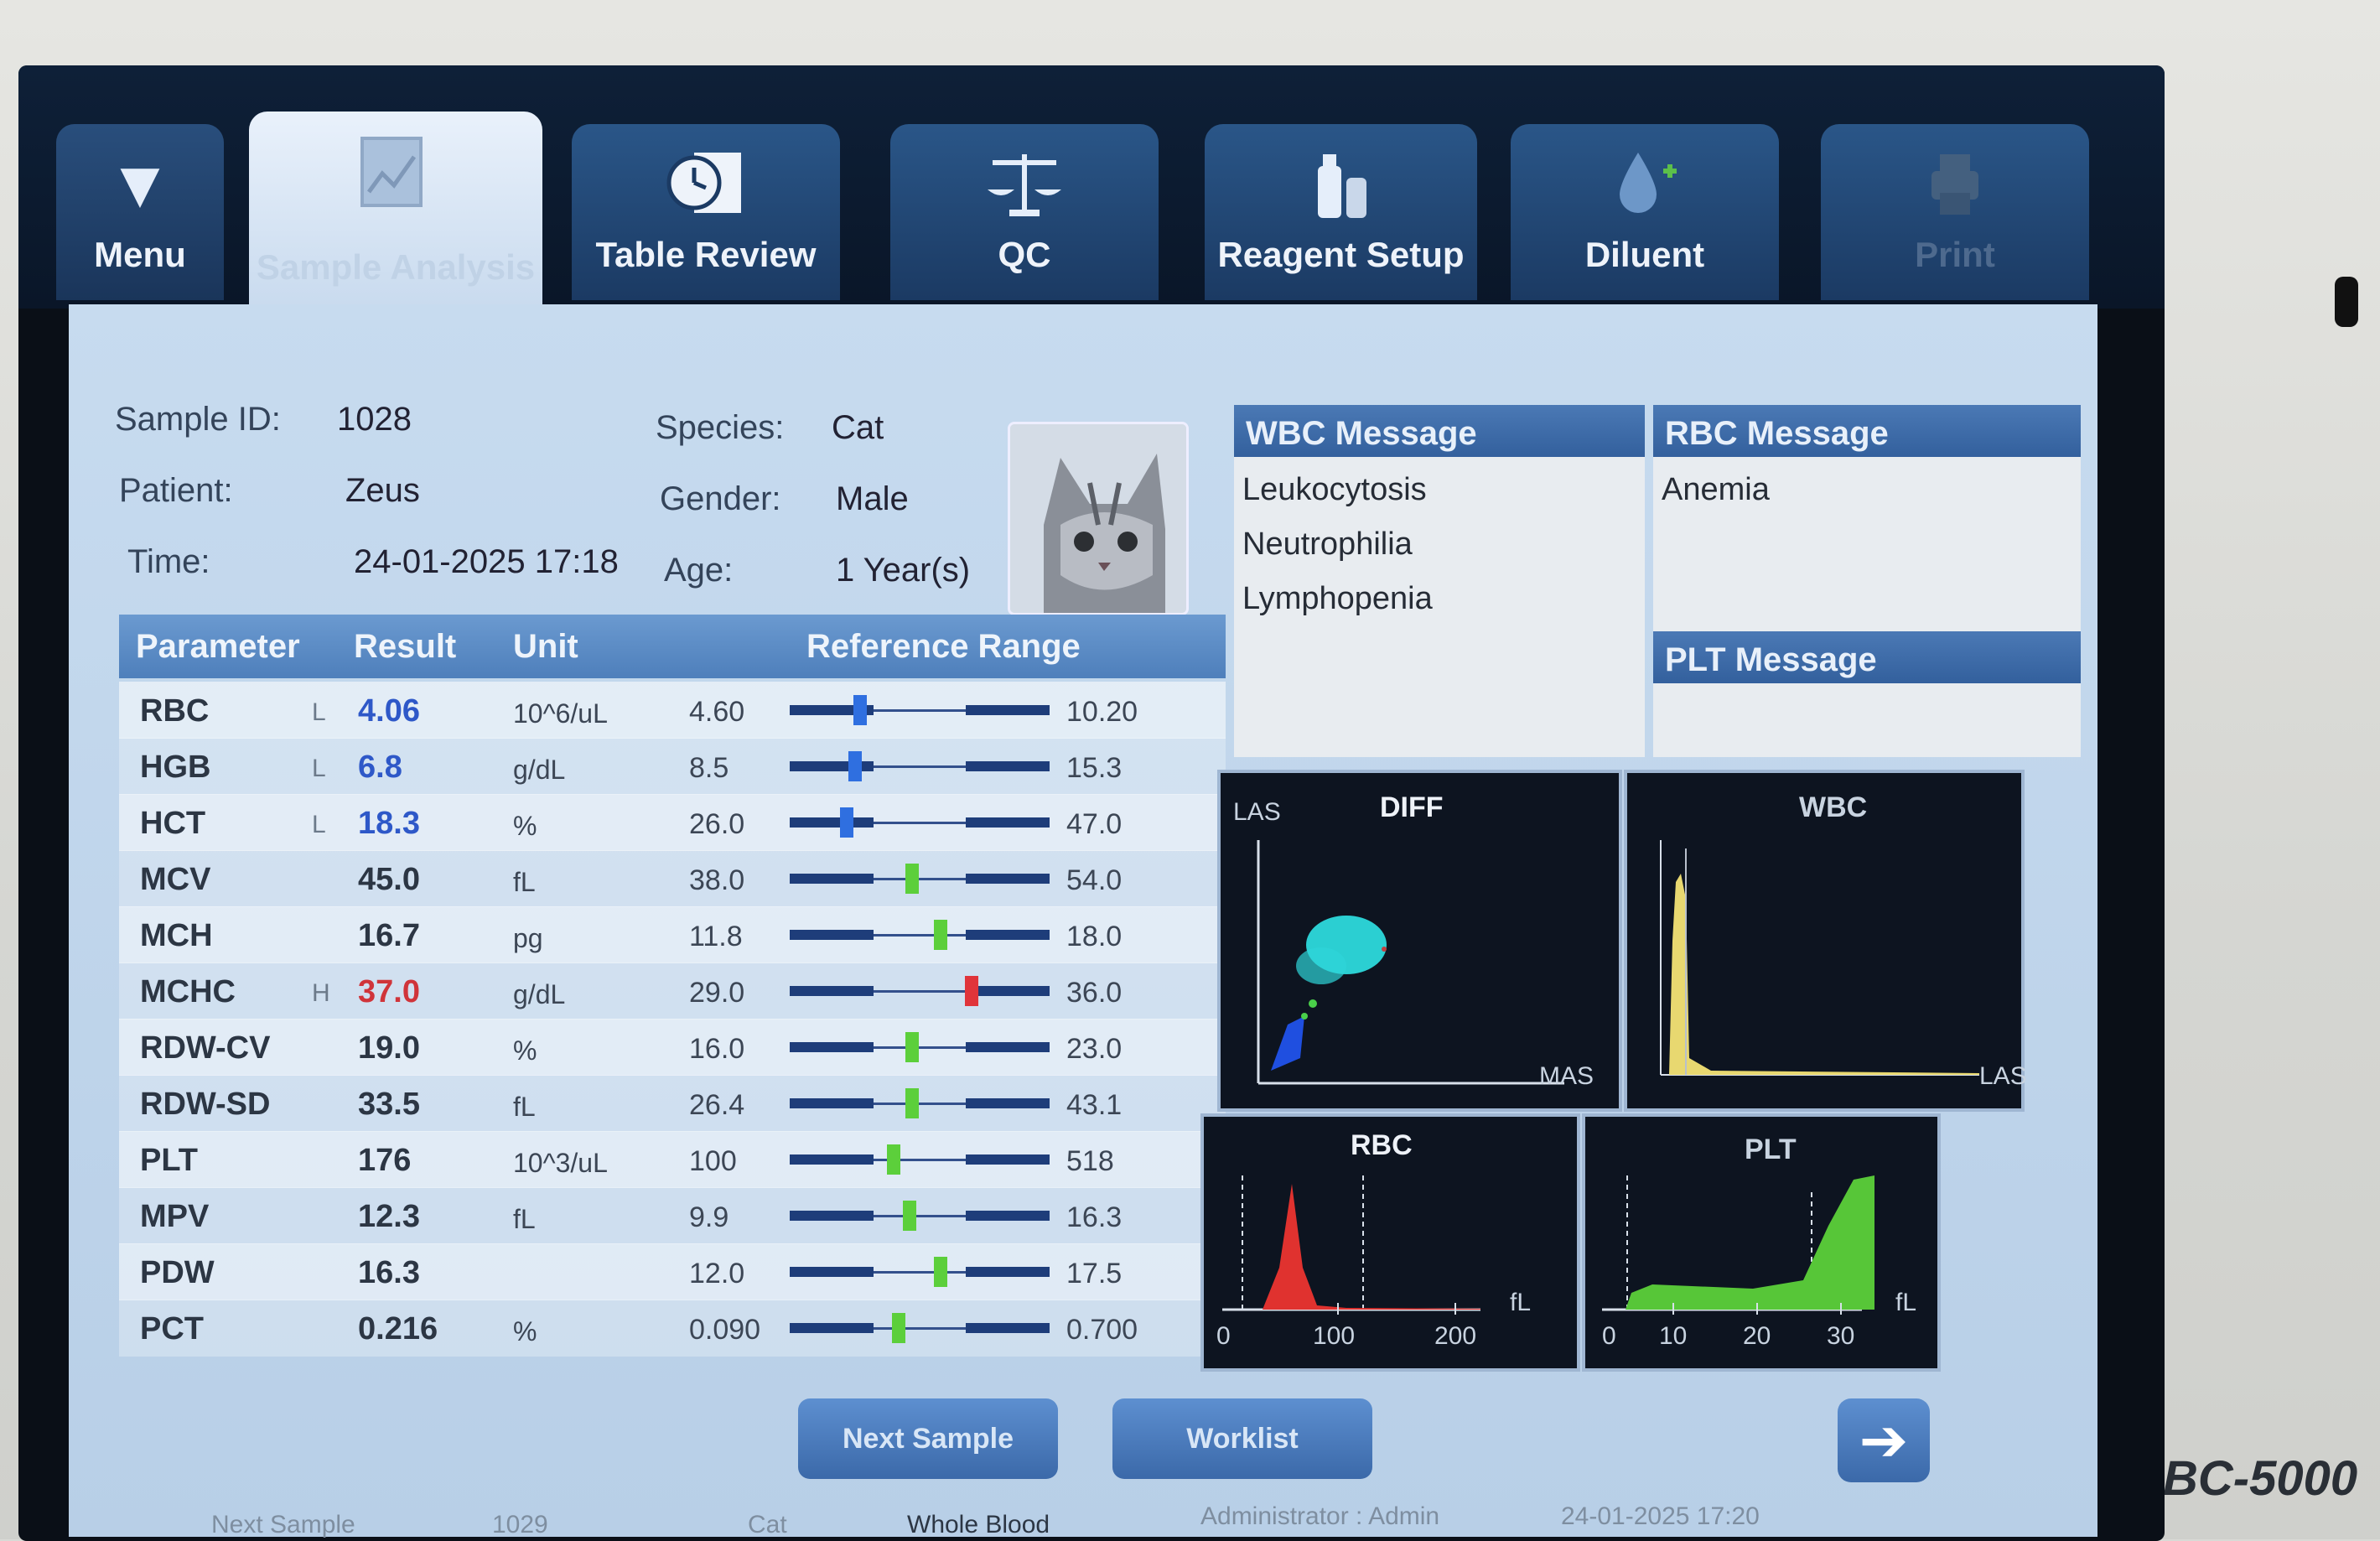 The width and height of the screenshot is (2380, 1541). I want to click on range-max: 16.3, so click(1094, 1217).